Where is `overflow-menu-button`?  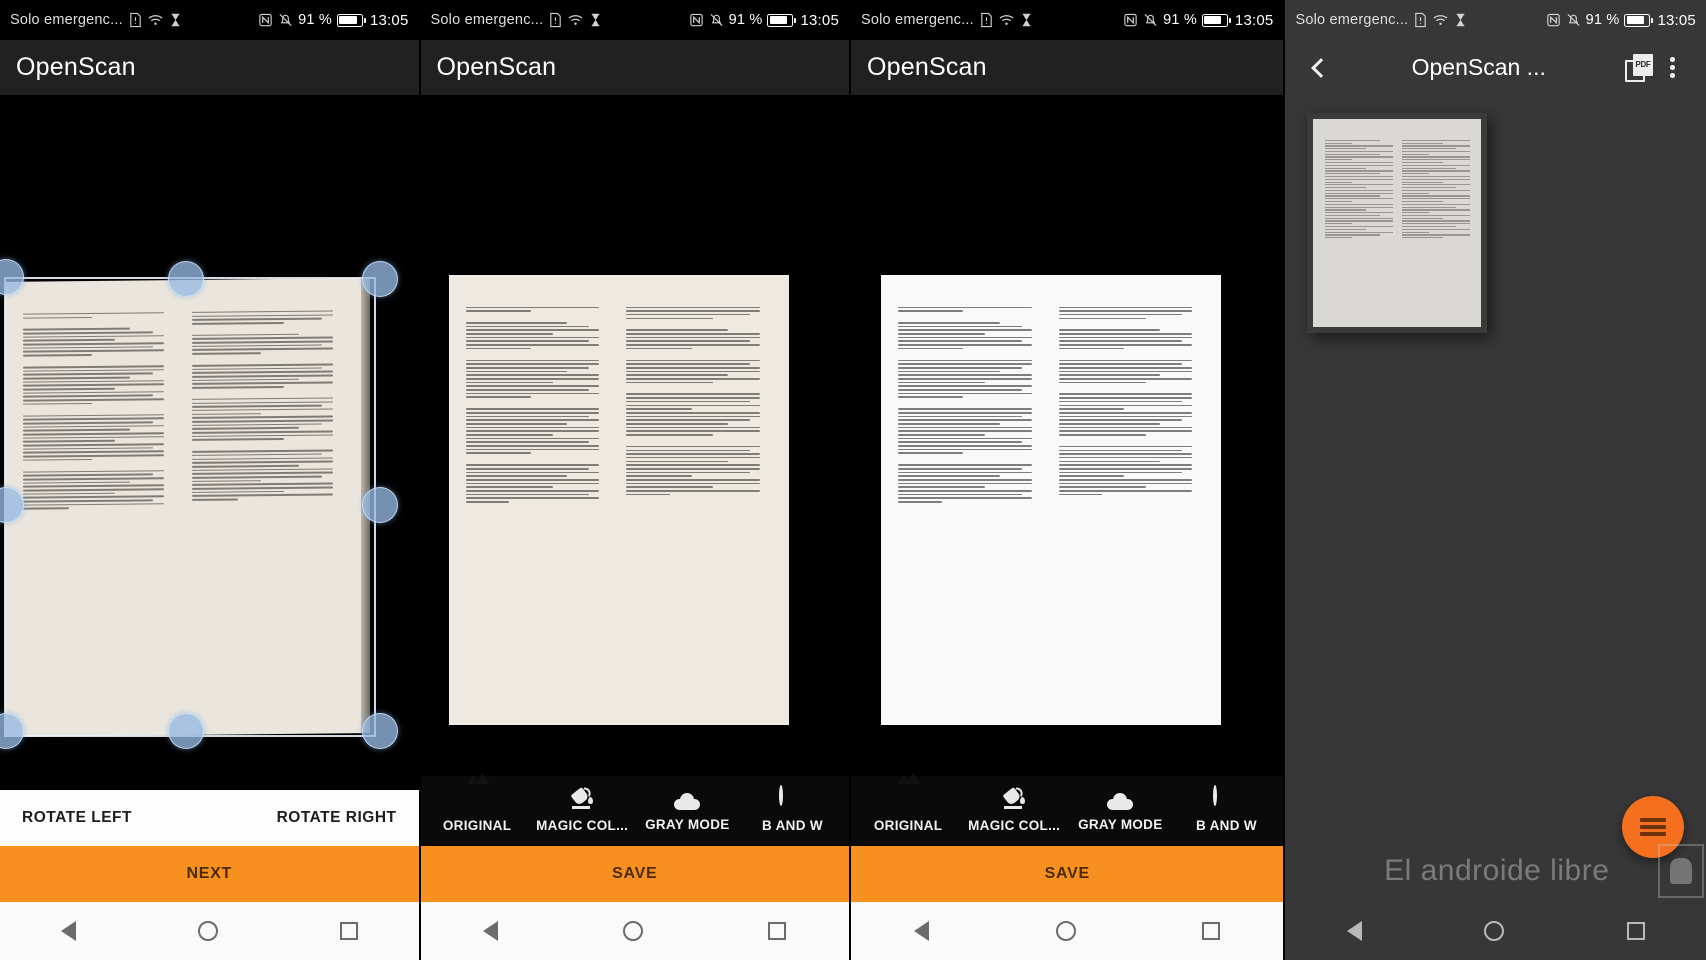 overflow-menu-button is located at coordinates (1673, 68).